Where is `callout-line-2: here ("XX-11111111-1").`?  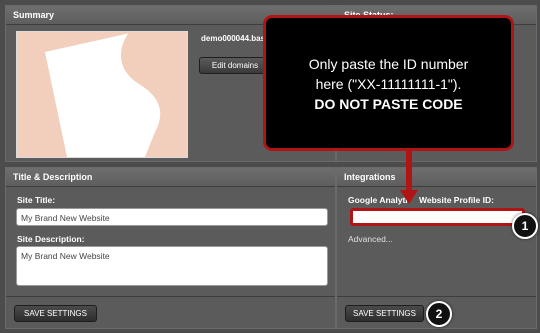 callout-line-2: here ("XX-11111111-1"). is located at coordinates (388, 84).